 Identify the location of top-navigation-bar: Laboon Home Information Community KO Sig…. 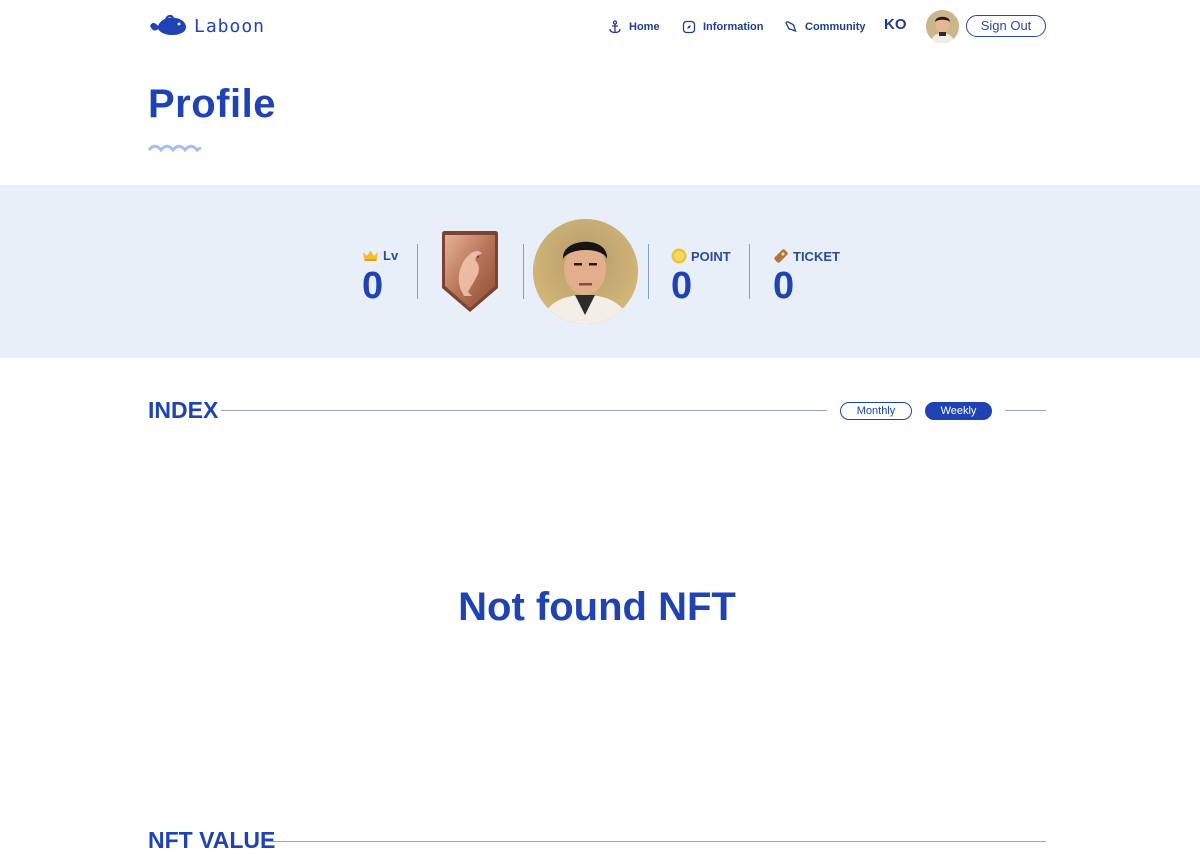
(600, 26).